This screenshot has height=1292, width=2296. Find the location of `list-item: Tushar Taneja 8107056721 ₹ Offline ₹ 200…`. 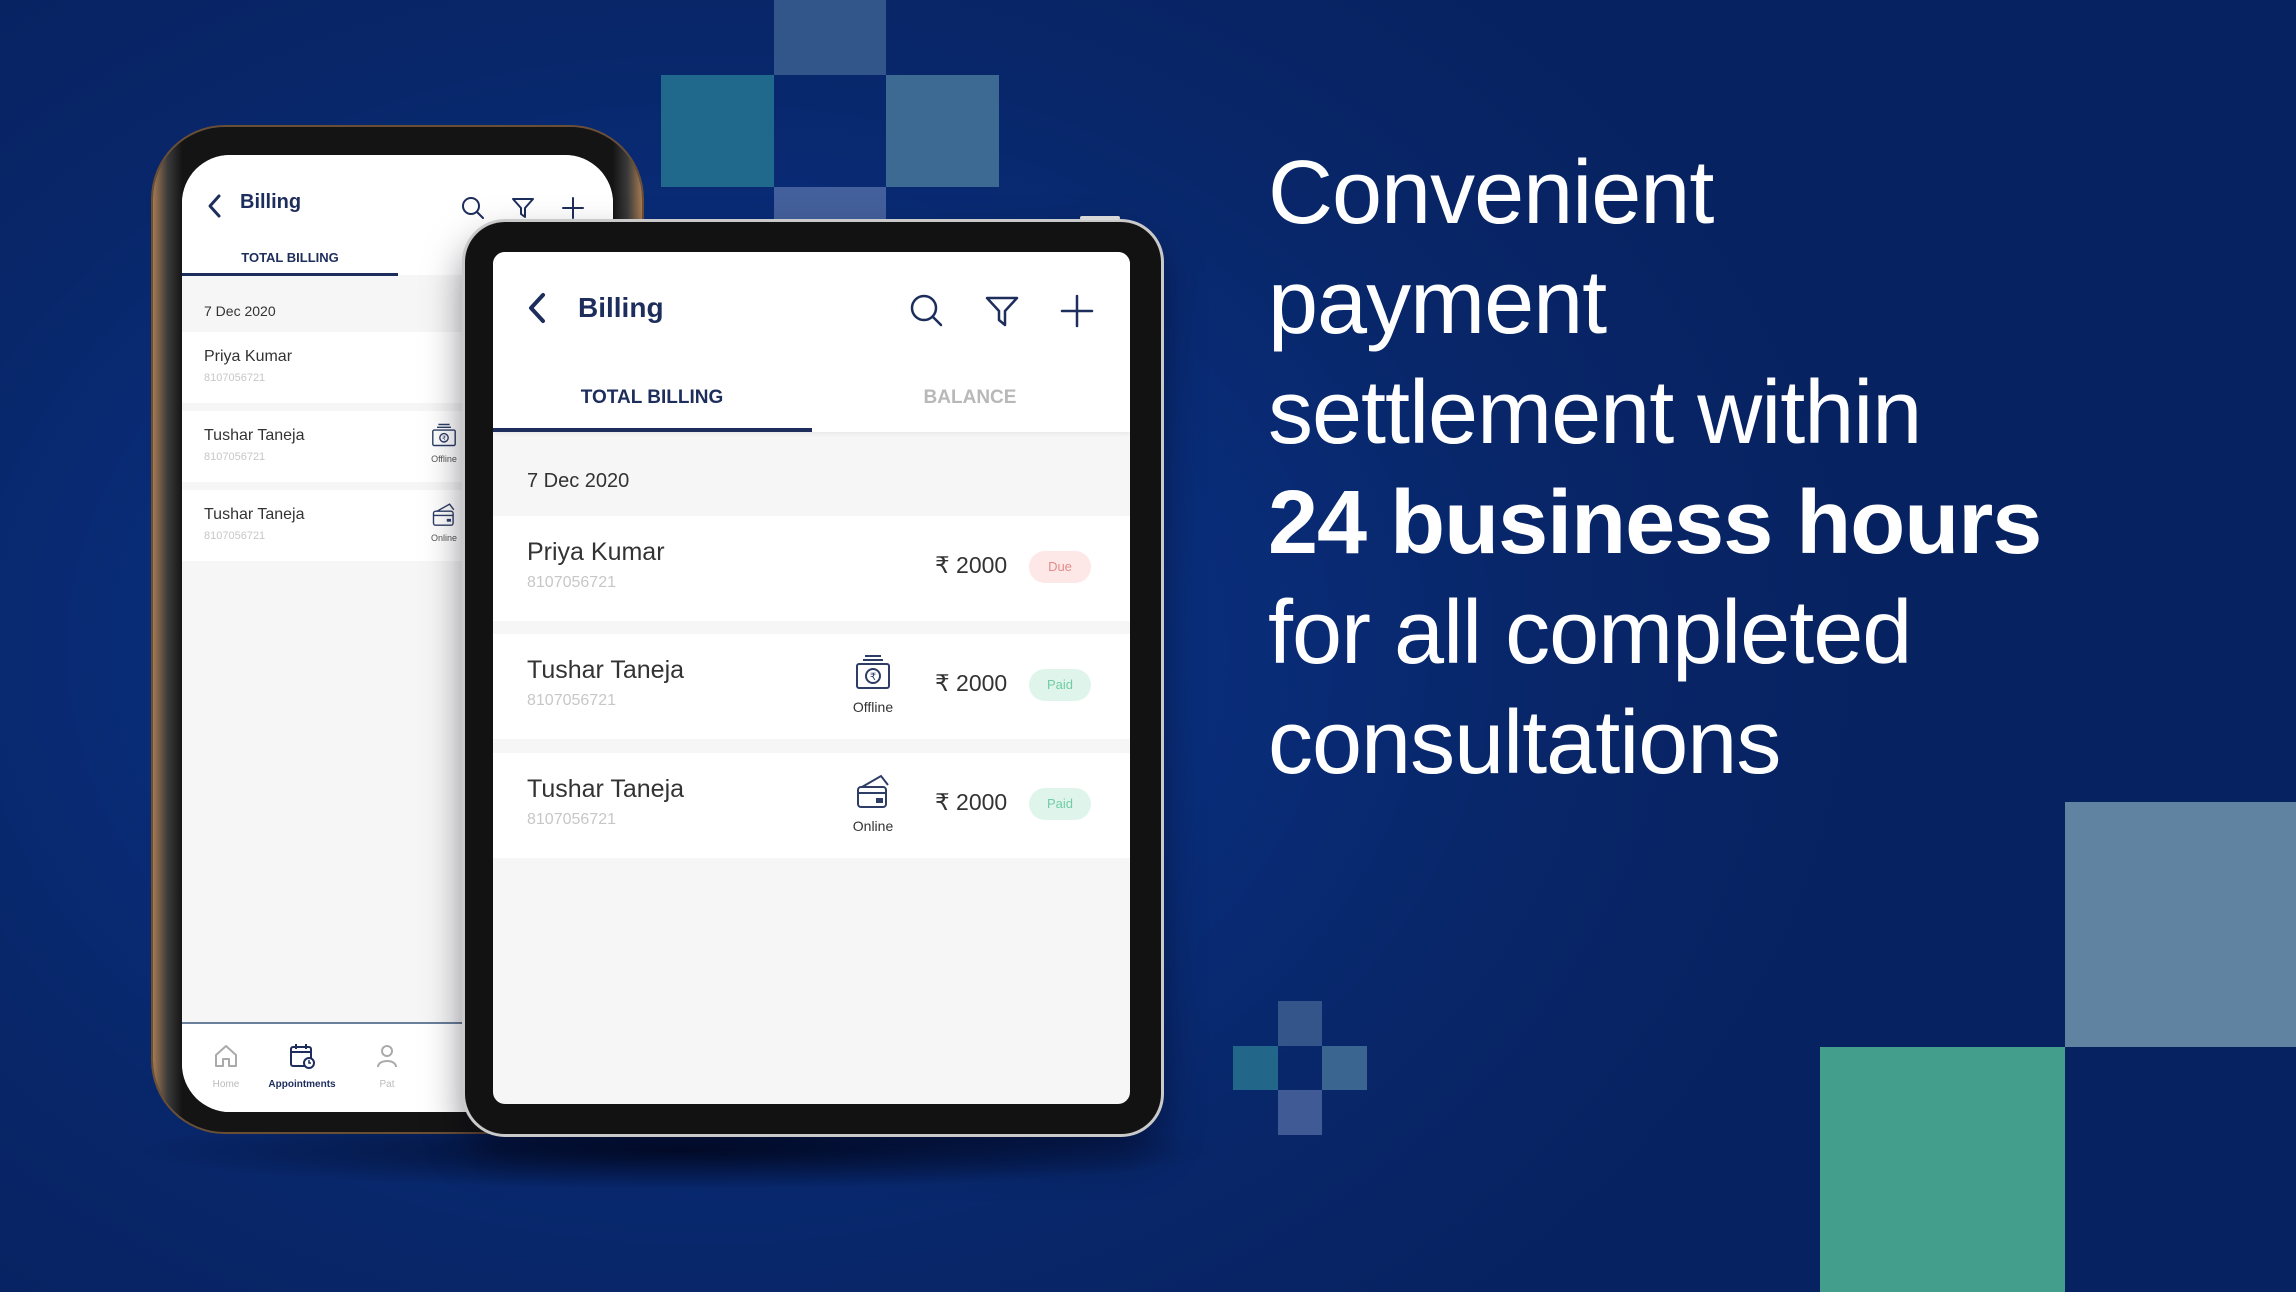

list-item: Tushar Taneja 8107056721 ₹ Offline ₹ 200… is located at coordinates (811, 686).